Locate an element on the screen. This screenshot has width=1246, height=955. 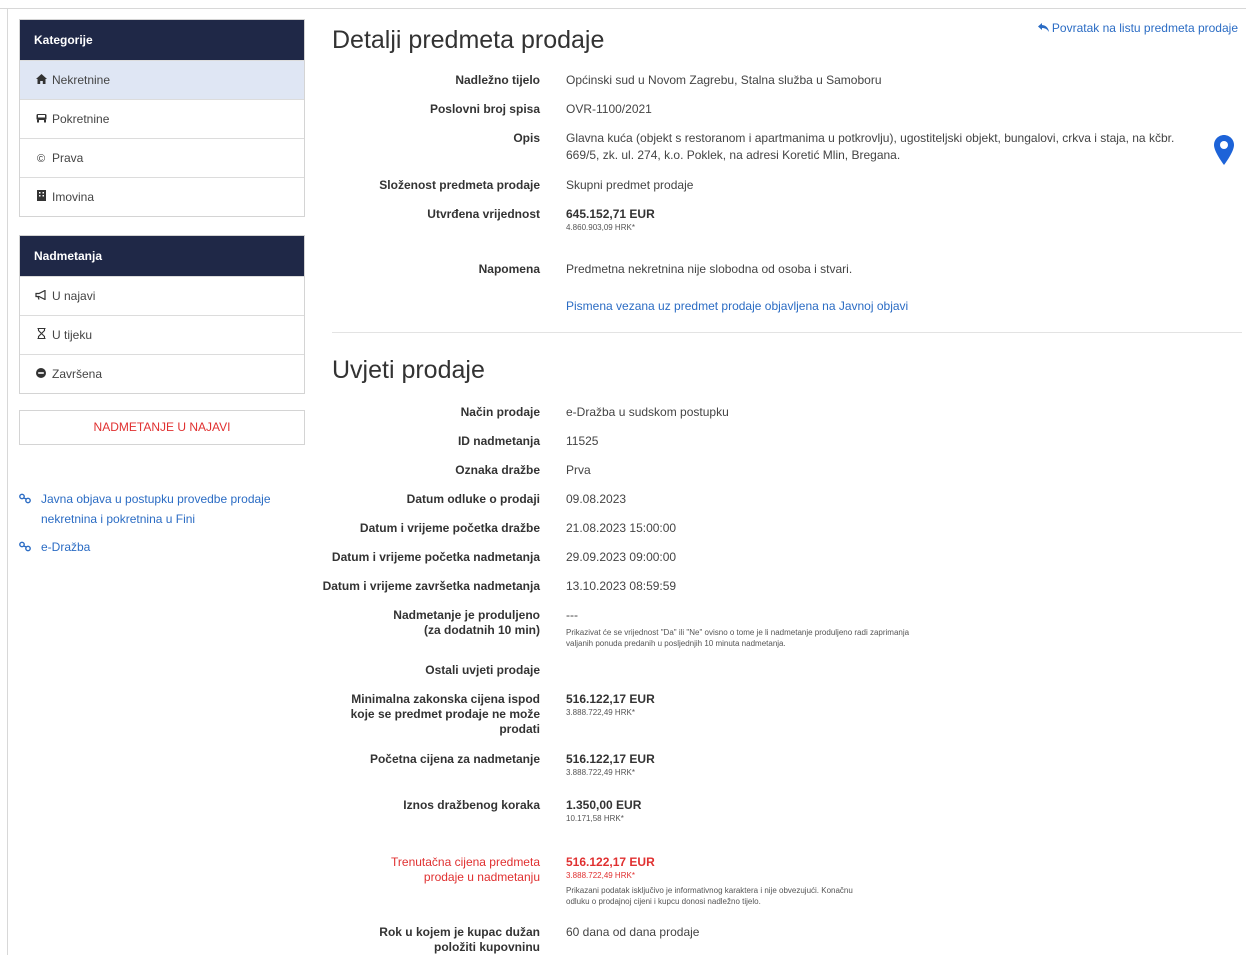
section-divider is located at coordinates (787, 332).